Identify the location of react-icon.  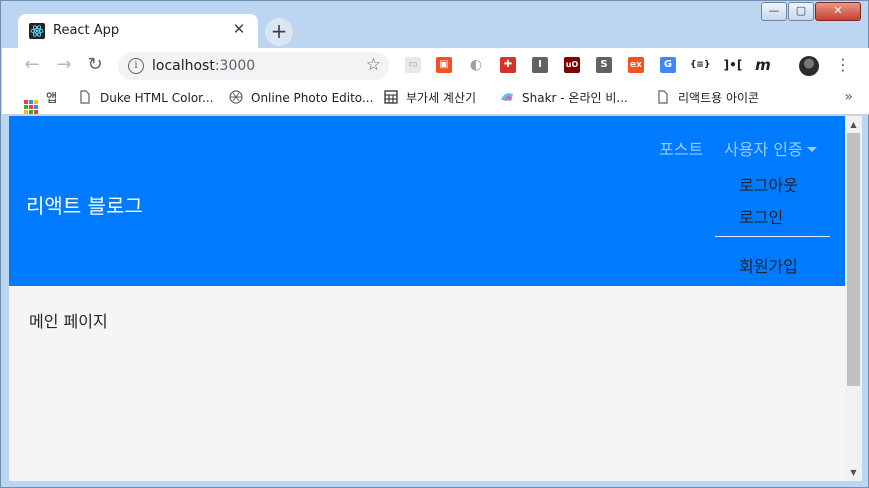
(37, 31).